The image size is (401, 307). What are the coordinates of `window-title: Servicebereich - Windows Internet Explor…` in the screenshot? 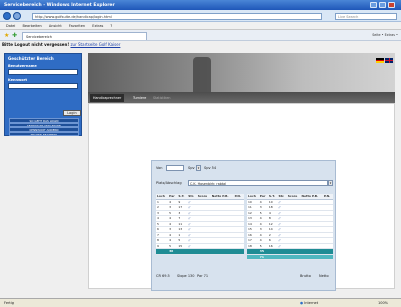 It's located at (59, 5).